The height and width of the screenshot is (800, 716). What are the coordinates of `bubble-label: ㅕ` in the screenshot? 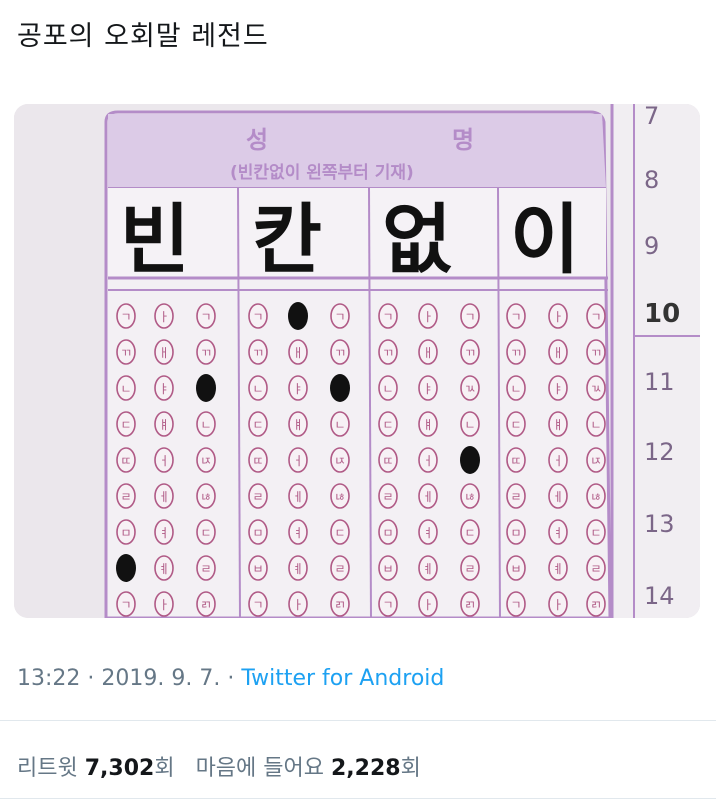 It's located at (557, 533).